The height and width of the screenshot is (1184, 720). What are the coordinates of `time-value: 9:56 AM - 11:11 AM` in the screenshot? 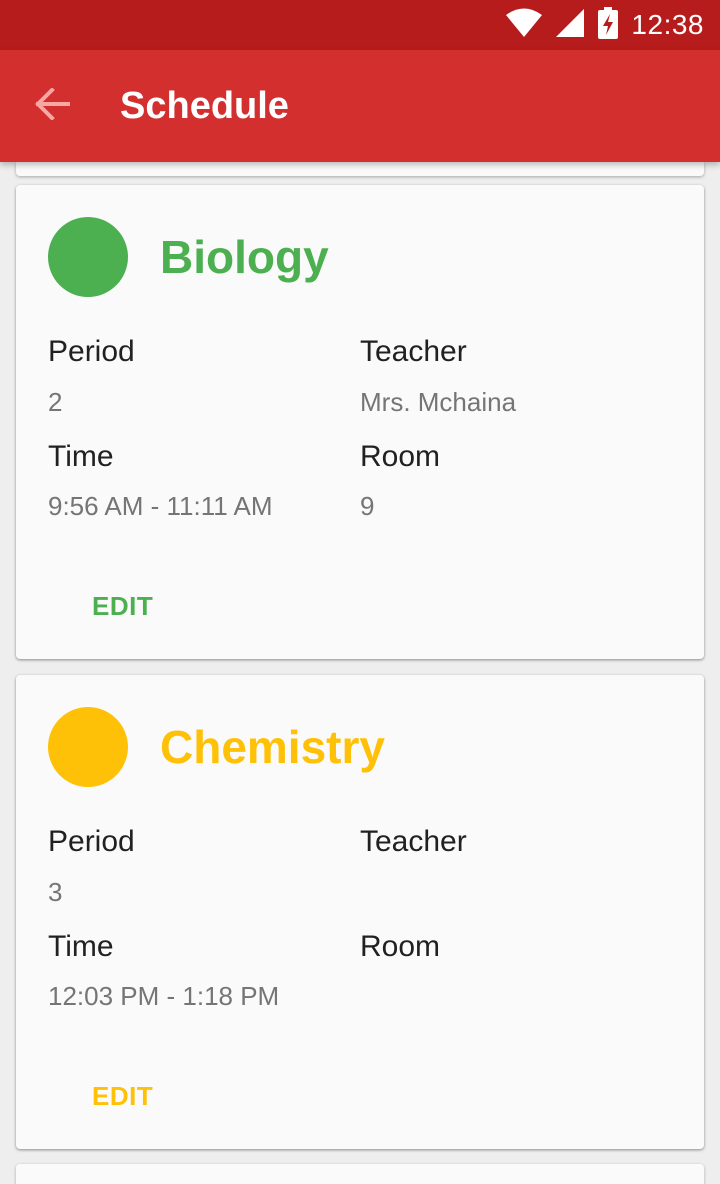 It's located at (160, 506).